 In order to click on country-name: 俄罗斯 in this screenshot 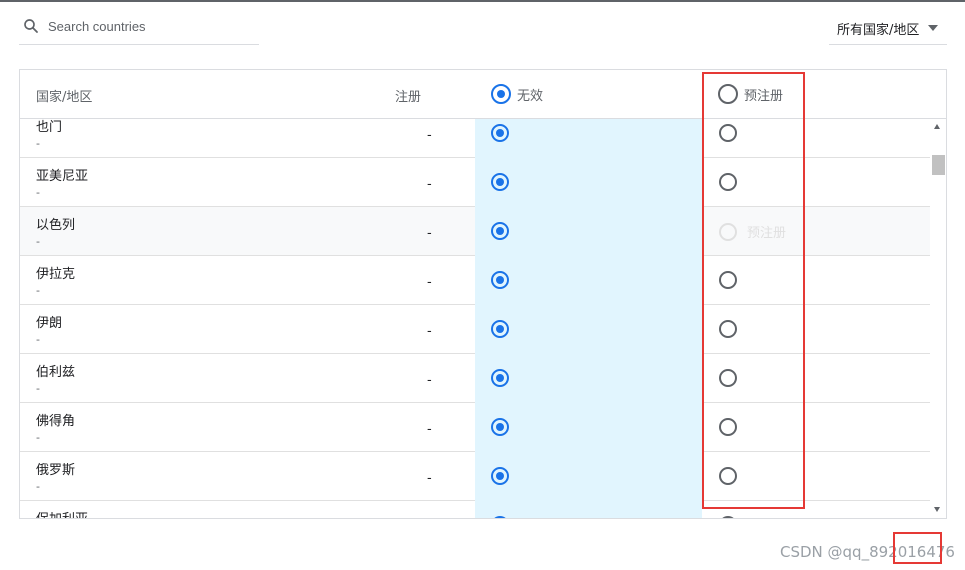, I will do `click(56, 470)`.